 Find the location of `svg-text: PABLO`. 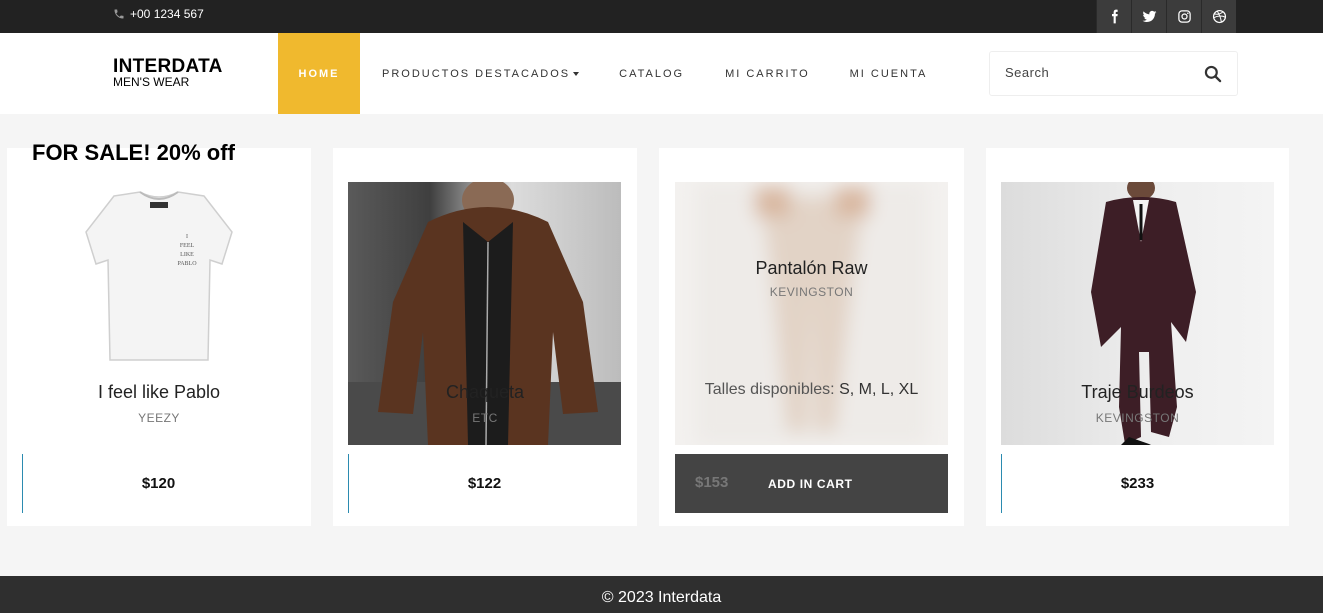

svg-text: PABLO is located at coordinates (187, 264).